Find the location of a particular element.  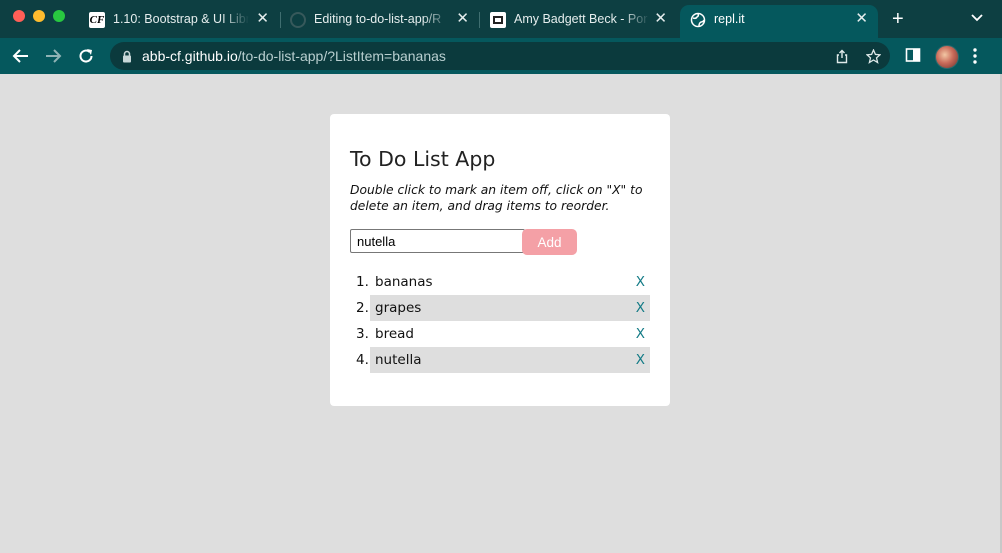

tab-github-editing: Editing to-do-list-app/R ✕ is located at coordinates (379, 20).